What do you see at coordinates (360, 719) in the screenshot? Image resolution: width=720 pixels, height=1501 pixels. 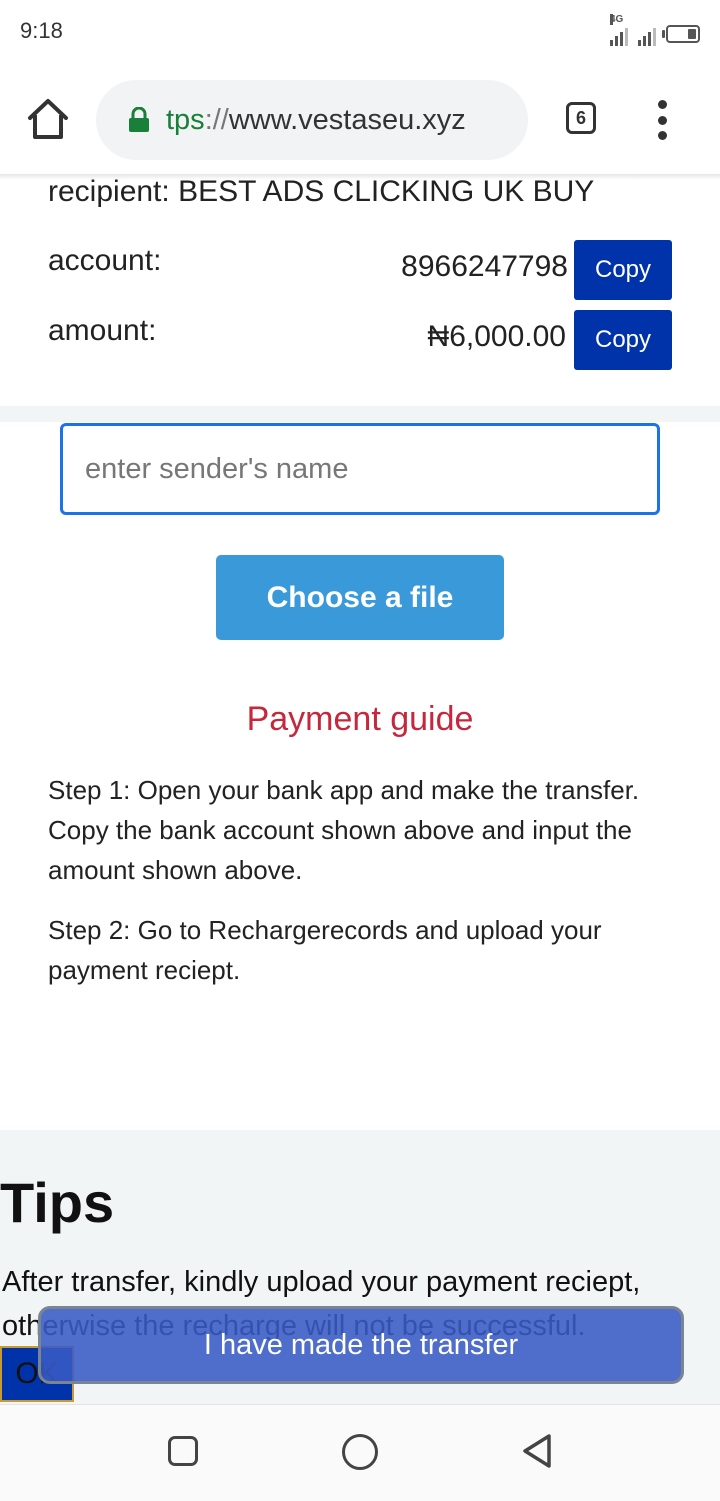 I see `payment-guide-title: Payment guide` at bounding box center [360, 719].